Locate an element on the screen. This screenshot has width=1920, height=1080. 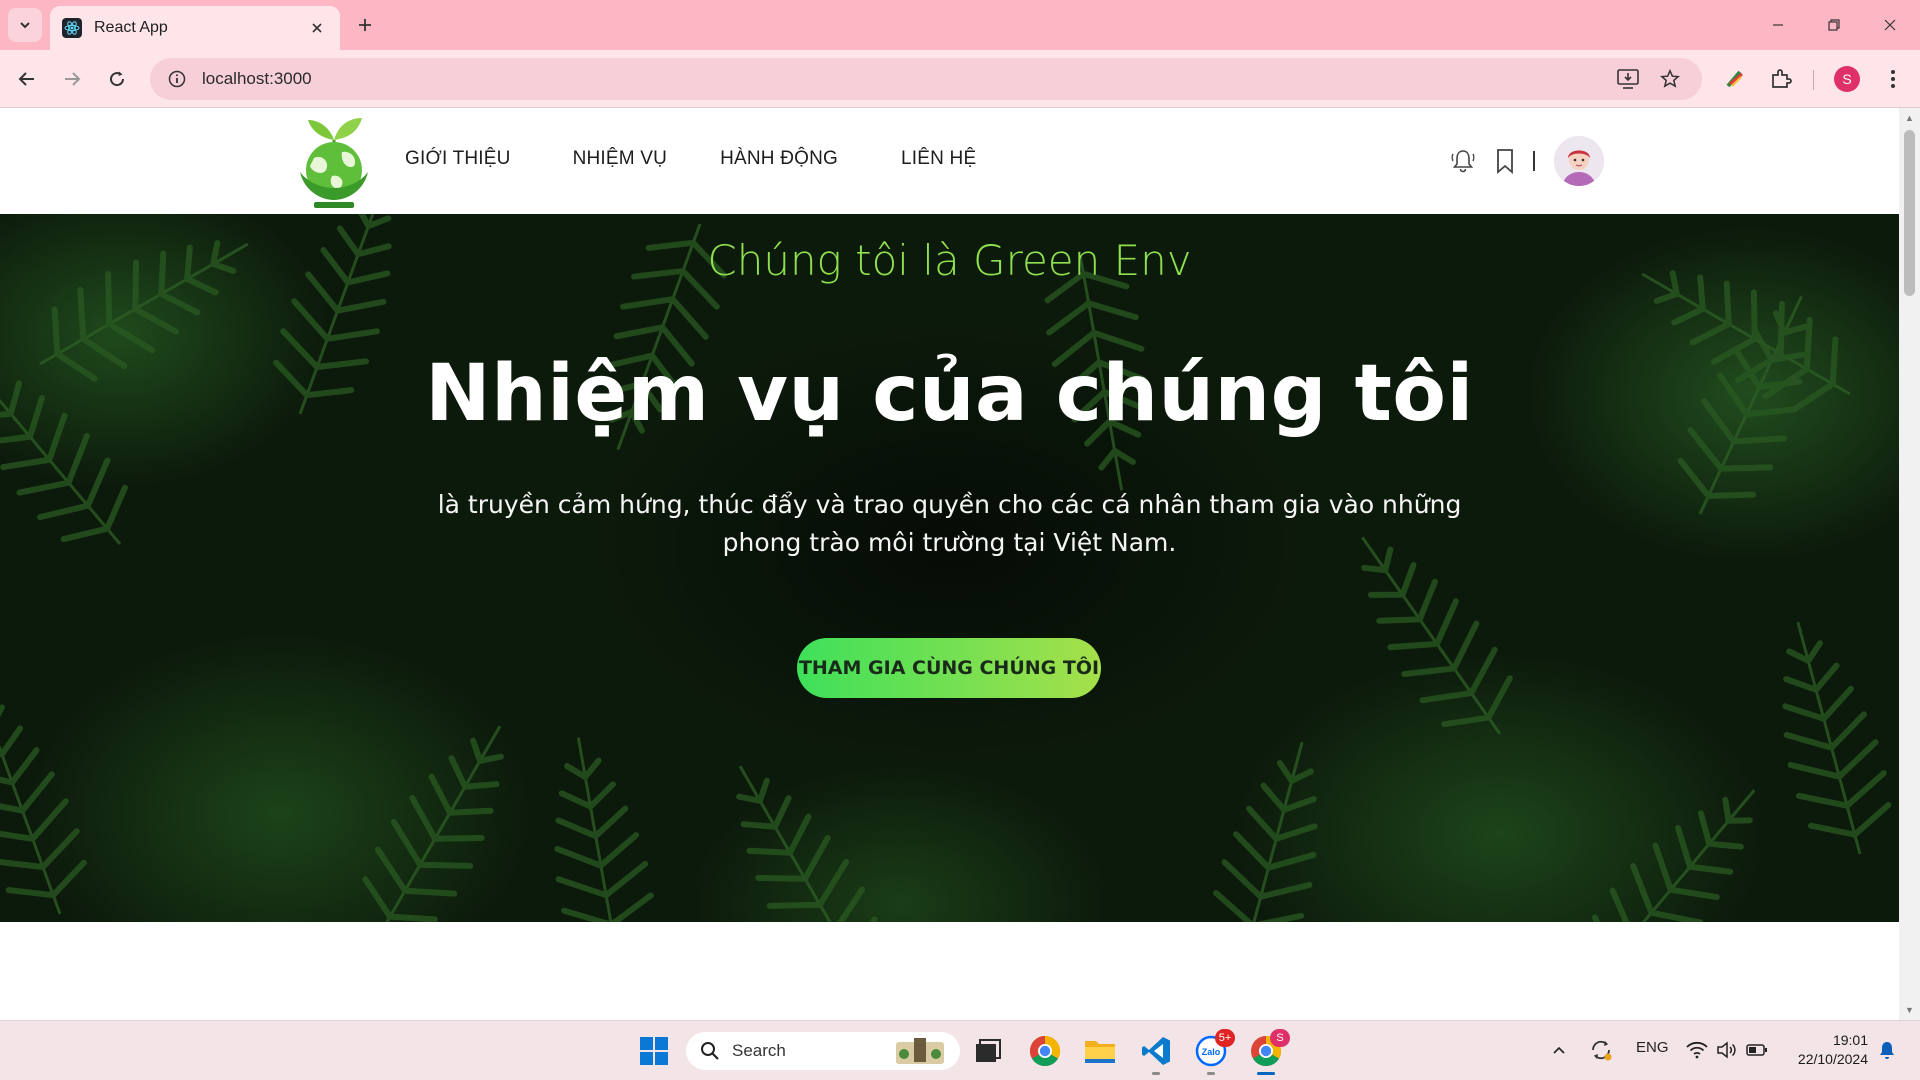
zalo-running-indicator is located at coordinates (1211, 1073).